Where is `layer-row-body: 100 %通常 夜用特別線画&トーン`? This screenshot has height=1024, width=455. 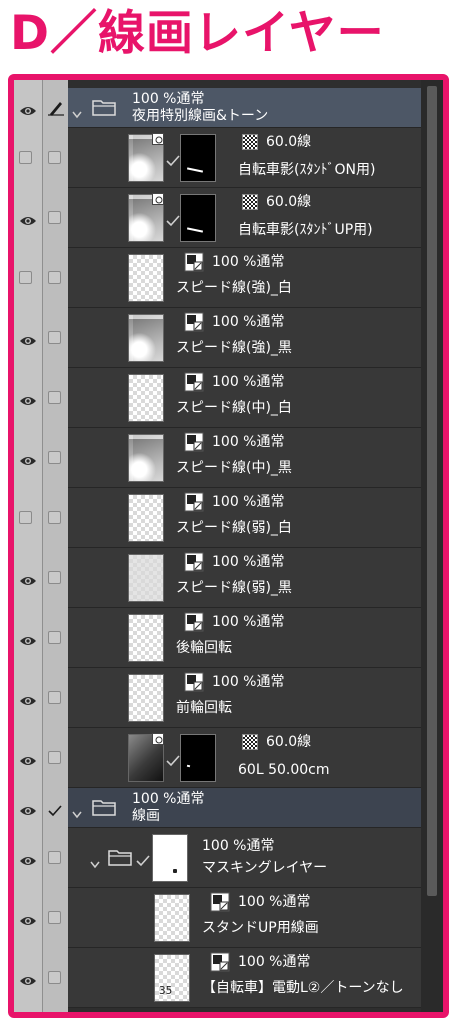
layer-row-body: 100 %通常 夜用特別線画&トーン is located at coordinates (244, 108).